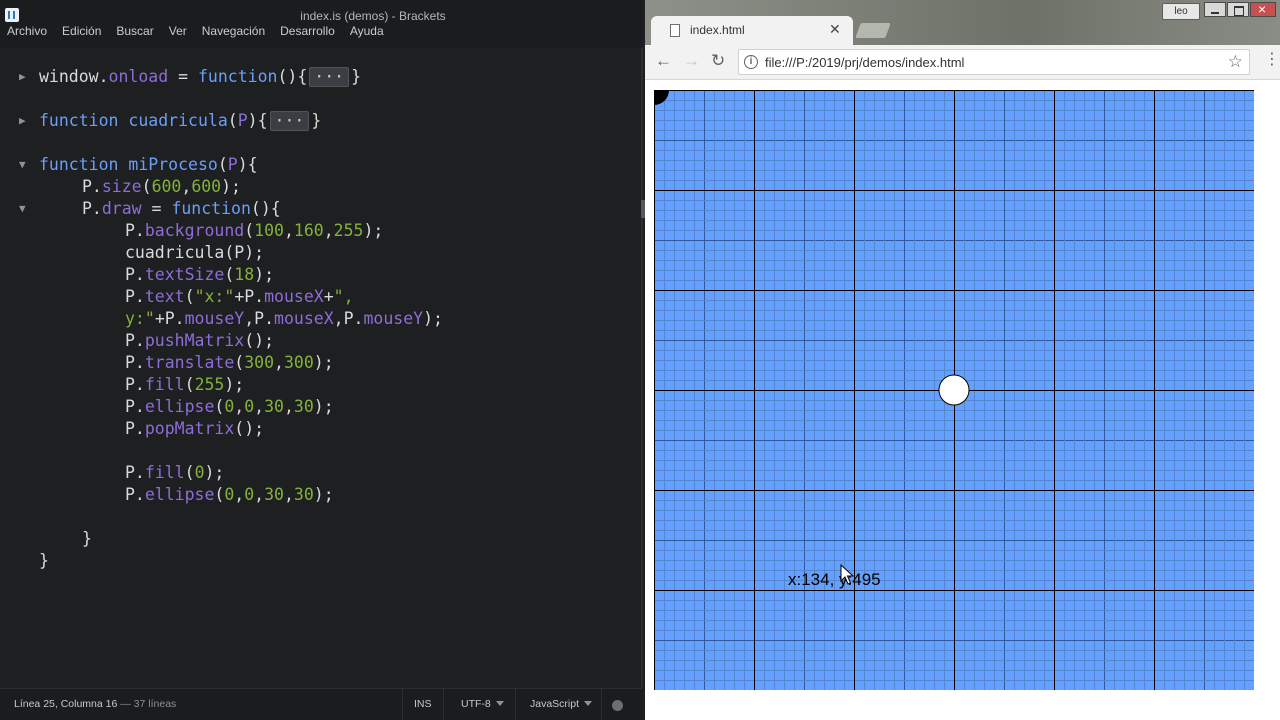 This screenshot has height=720, width=1280. What do you see at coordinates (834, 579) in the screenshot?
I see `mouse-coordinates-text: x:134, y:495` at bounding box center [834, 579].